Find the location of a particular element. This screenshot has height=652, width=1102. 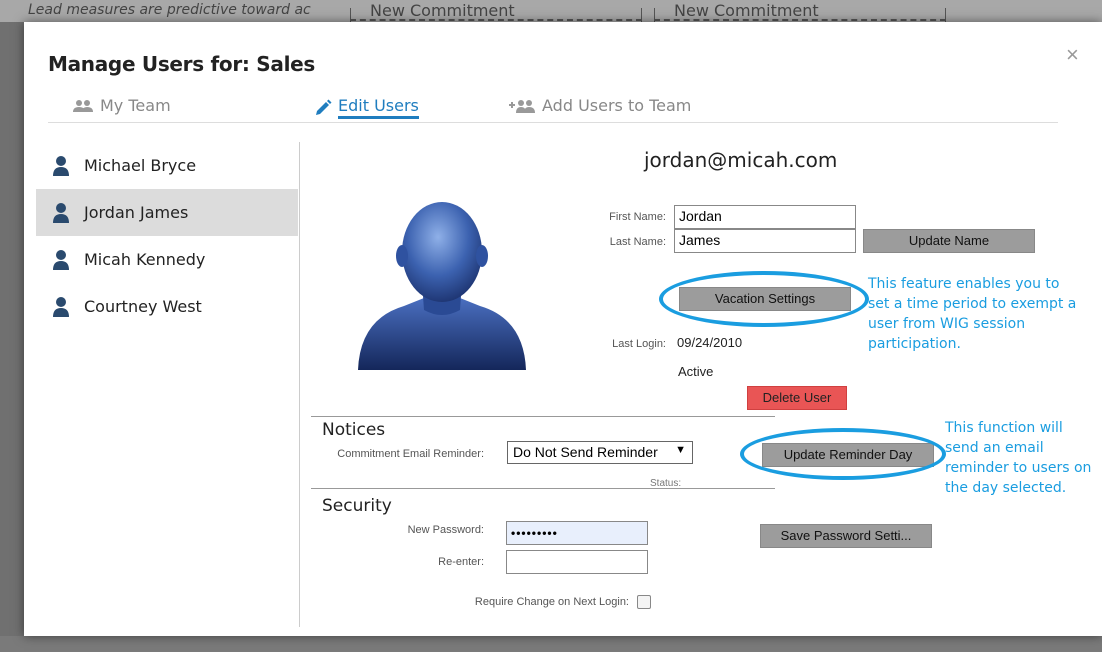

update-name-button: Update Name is located at coordinates (949, 241).